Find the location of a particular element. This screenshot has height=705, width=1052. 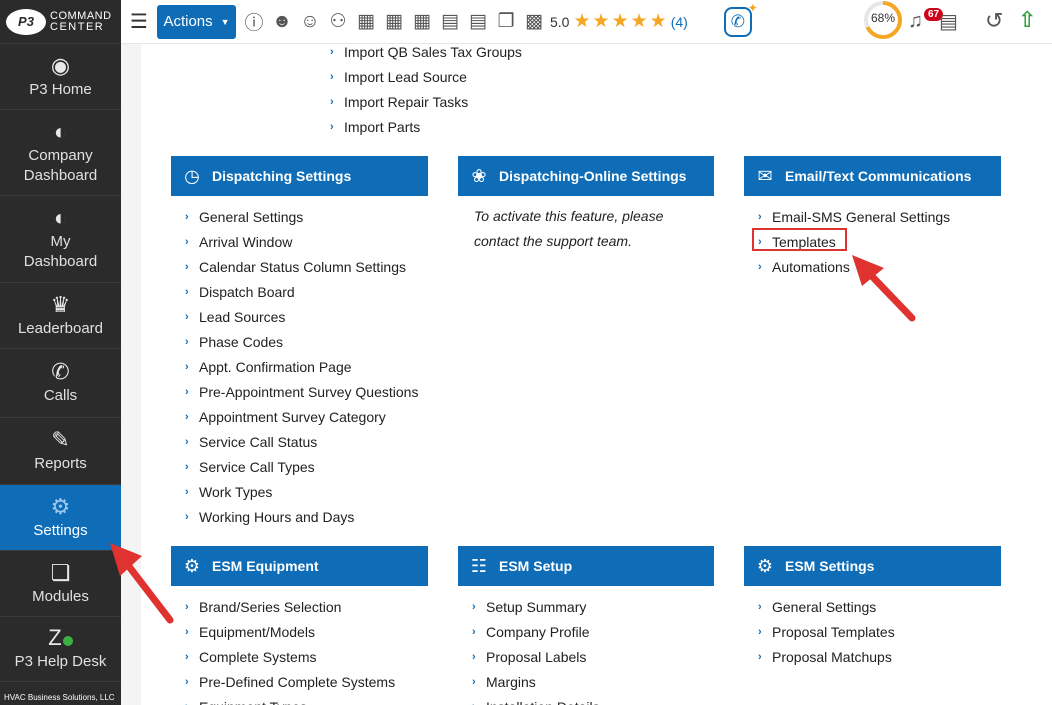

nav-settings: ⚙ Settings is located at coordinates (60, 518).